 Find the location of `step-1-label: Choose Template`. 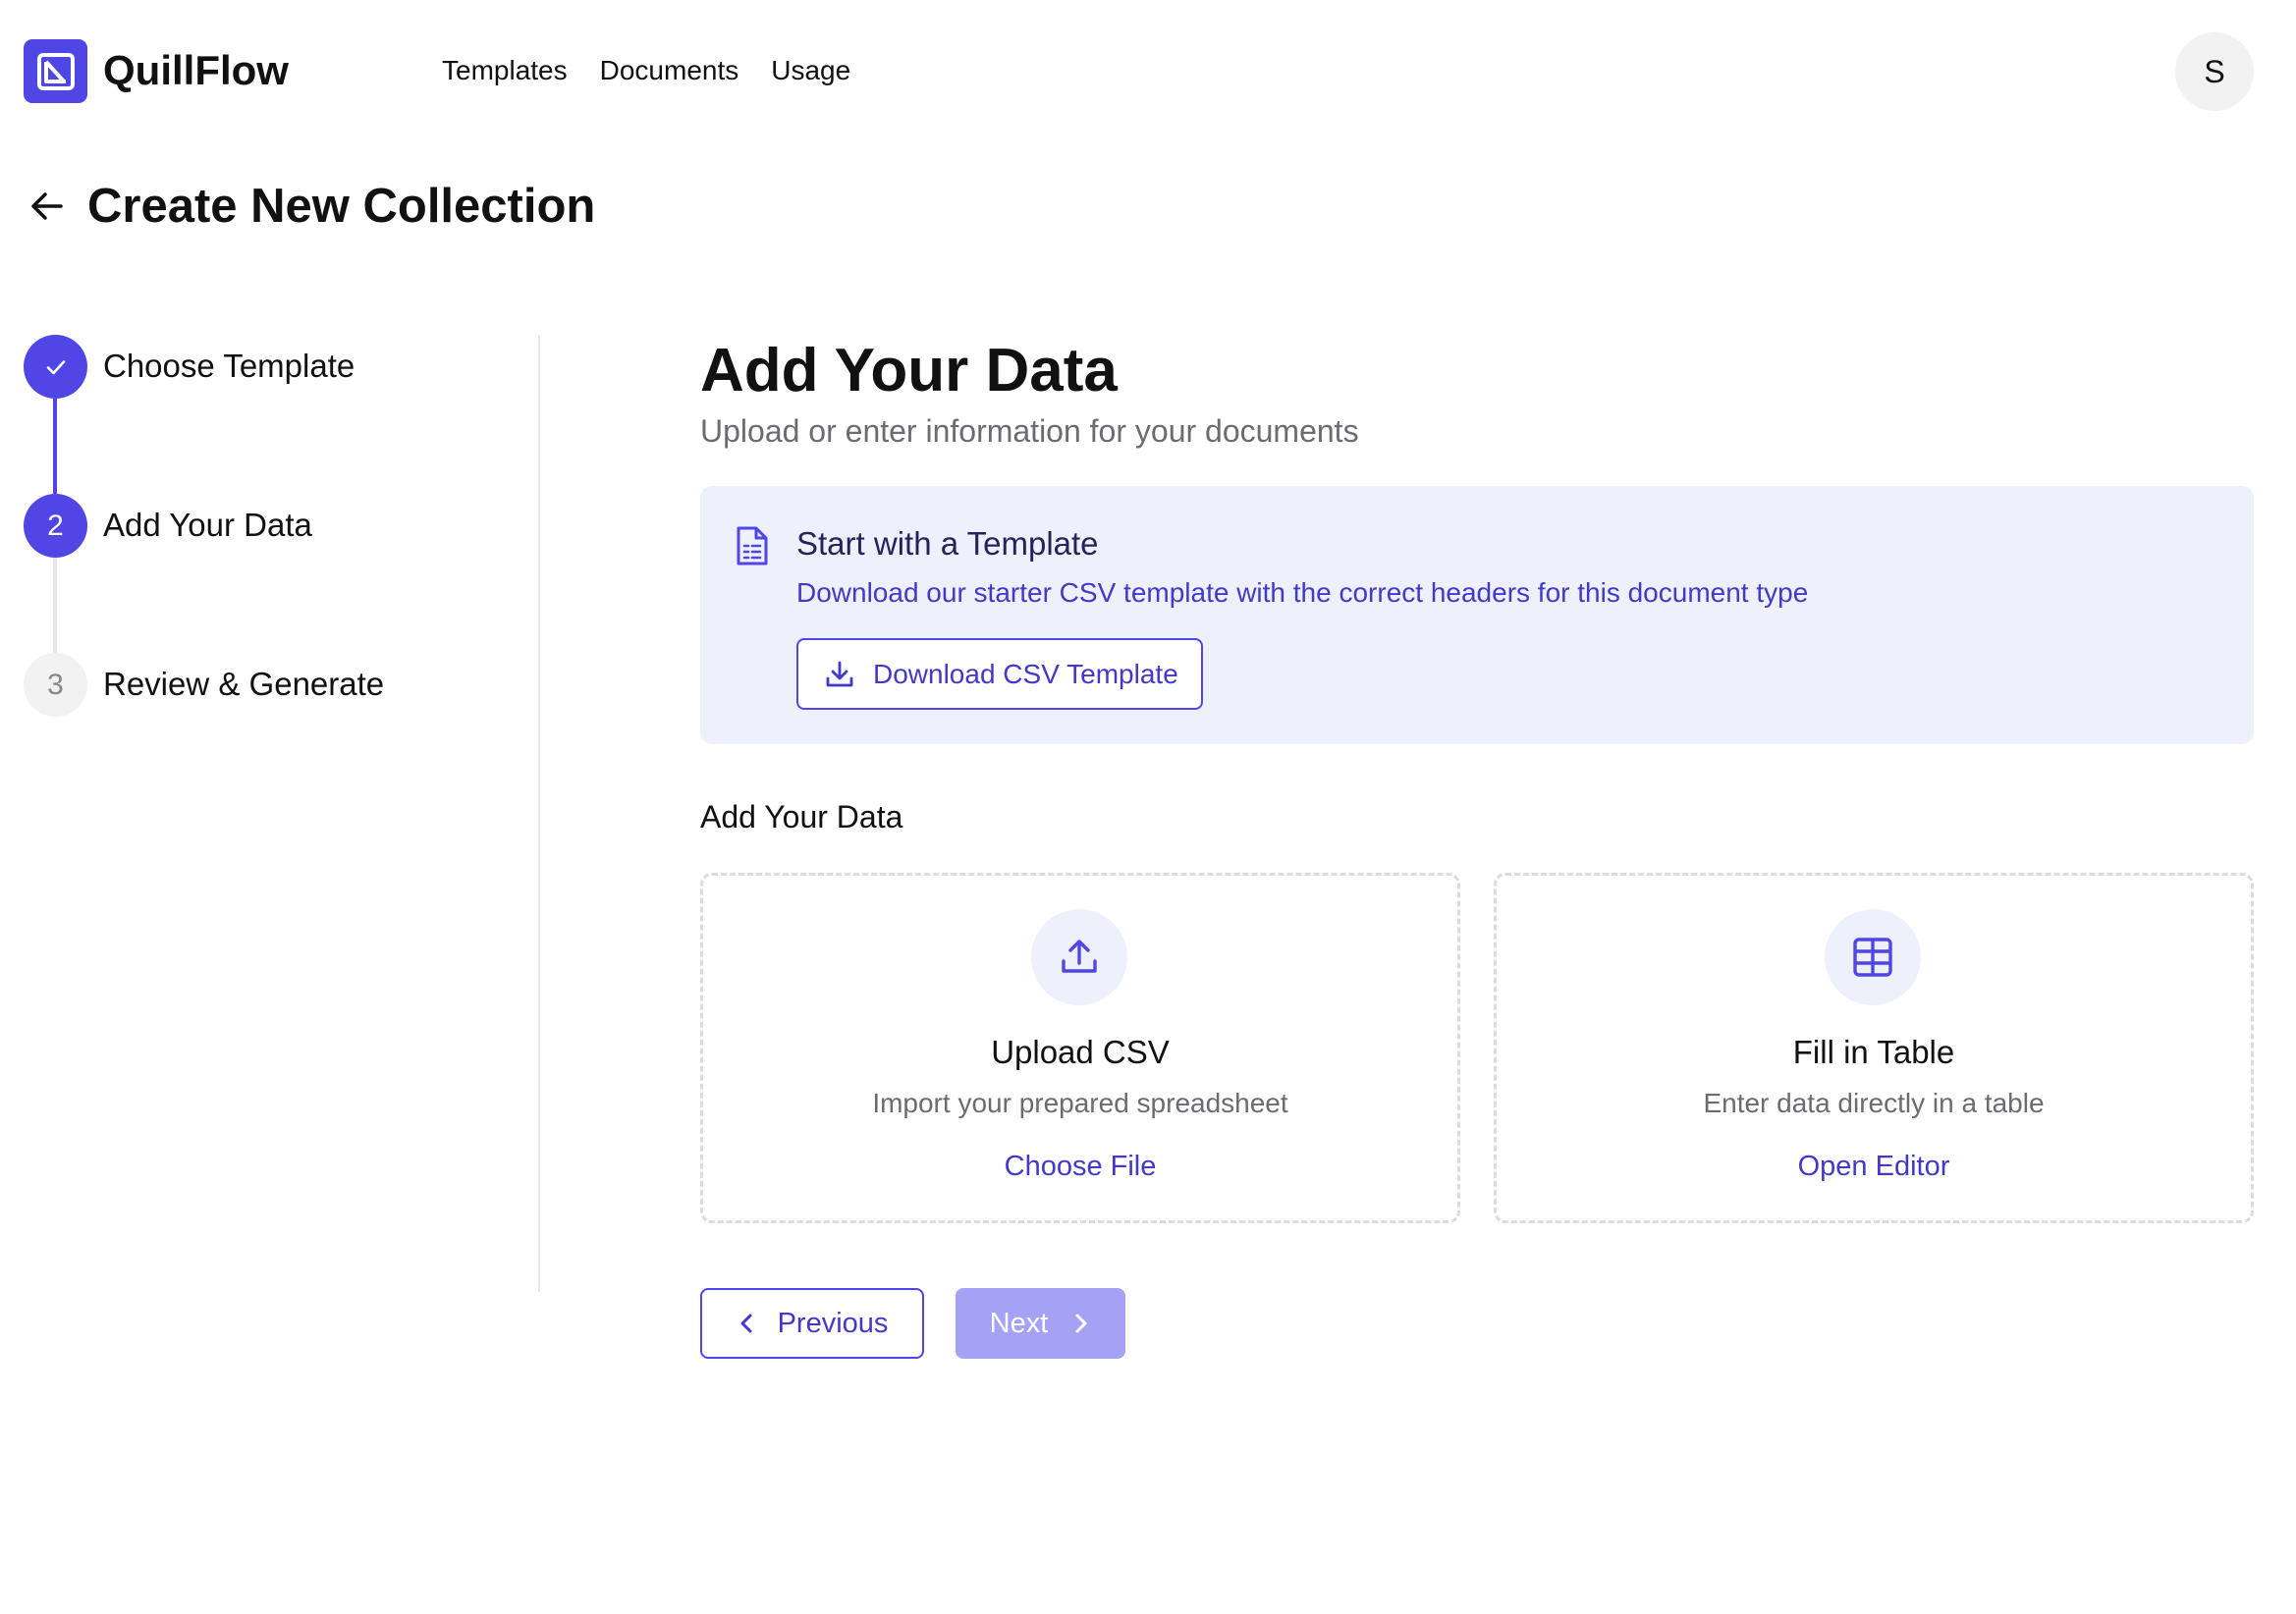

step-1-label: Choose Template is located at coordinates (229, 366).